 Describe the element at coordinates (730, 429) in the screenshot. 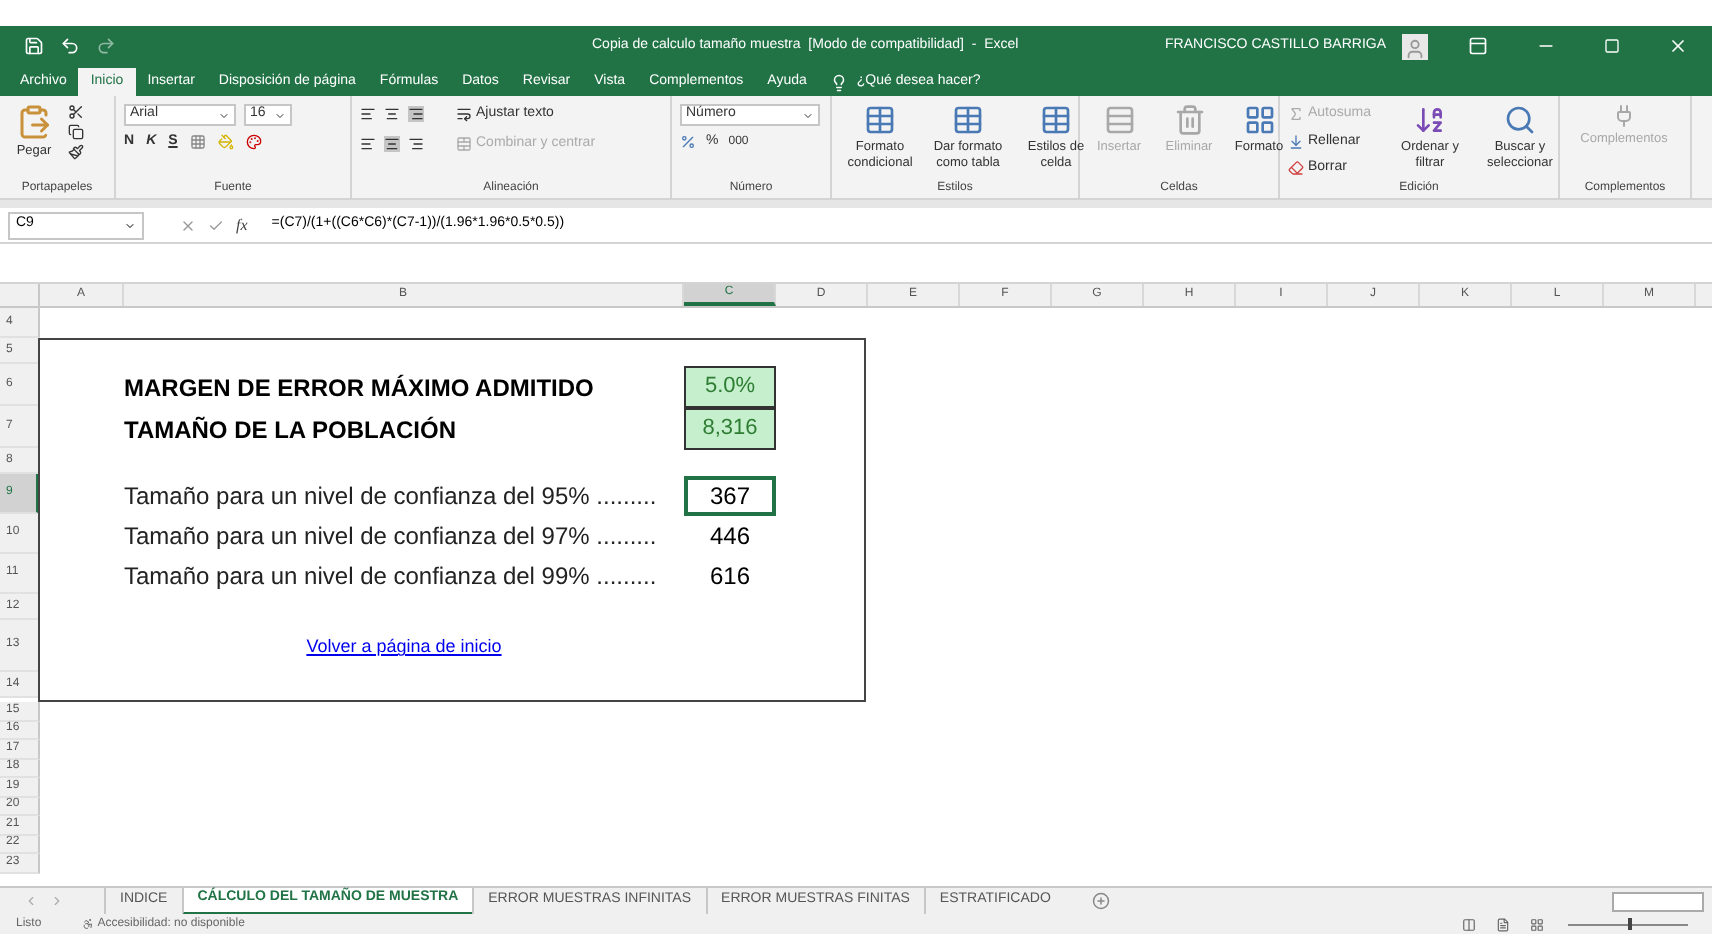

I see `input-cell: 8,316` at that location.